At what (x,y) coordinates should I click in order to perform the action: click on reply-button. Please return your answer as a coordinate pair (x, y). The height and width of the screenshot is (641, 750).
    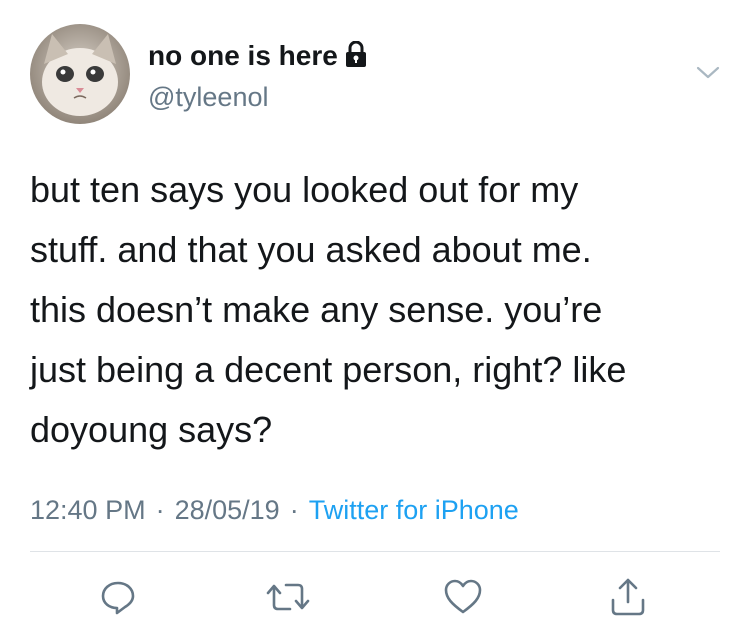
    Looking at the image, I should click on (118, 597).